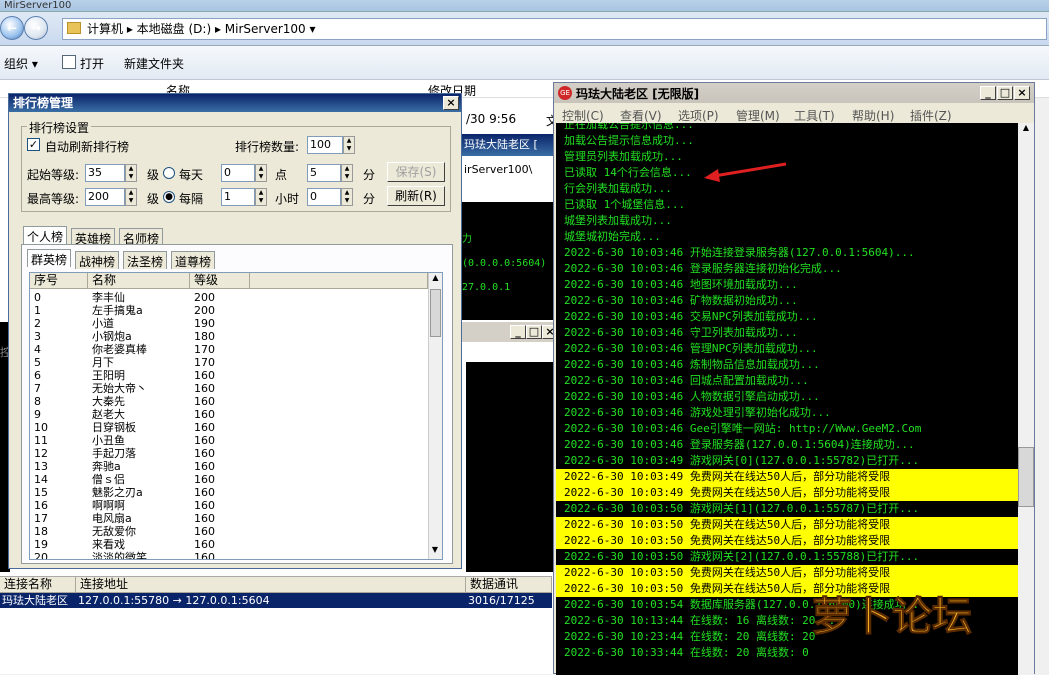  What do you see at coordinates (92, 63) in the screenshot?
I see `open-button: 打开` at bounding box center [92, 63].